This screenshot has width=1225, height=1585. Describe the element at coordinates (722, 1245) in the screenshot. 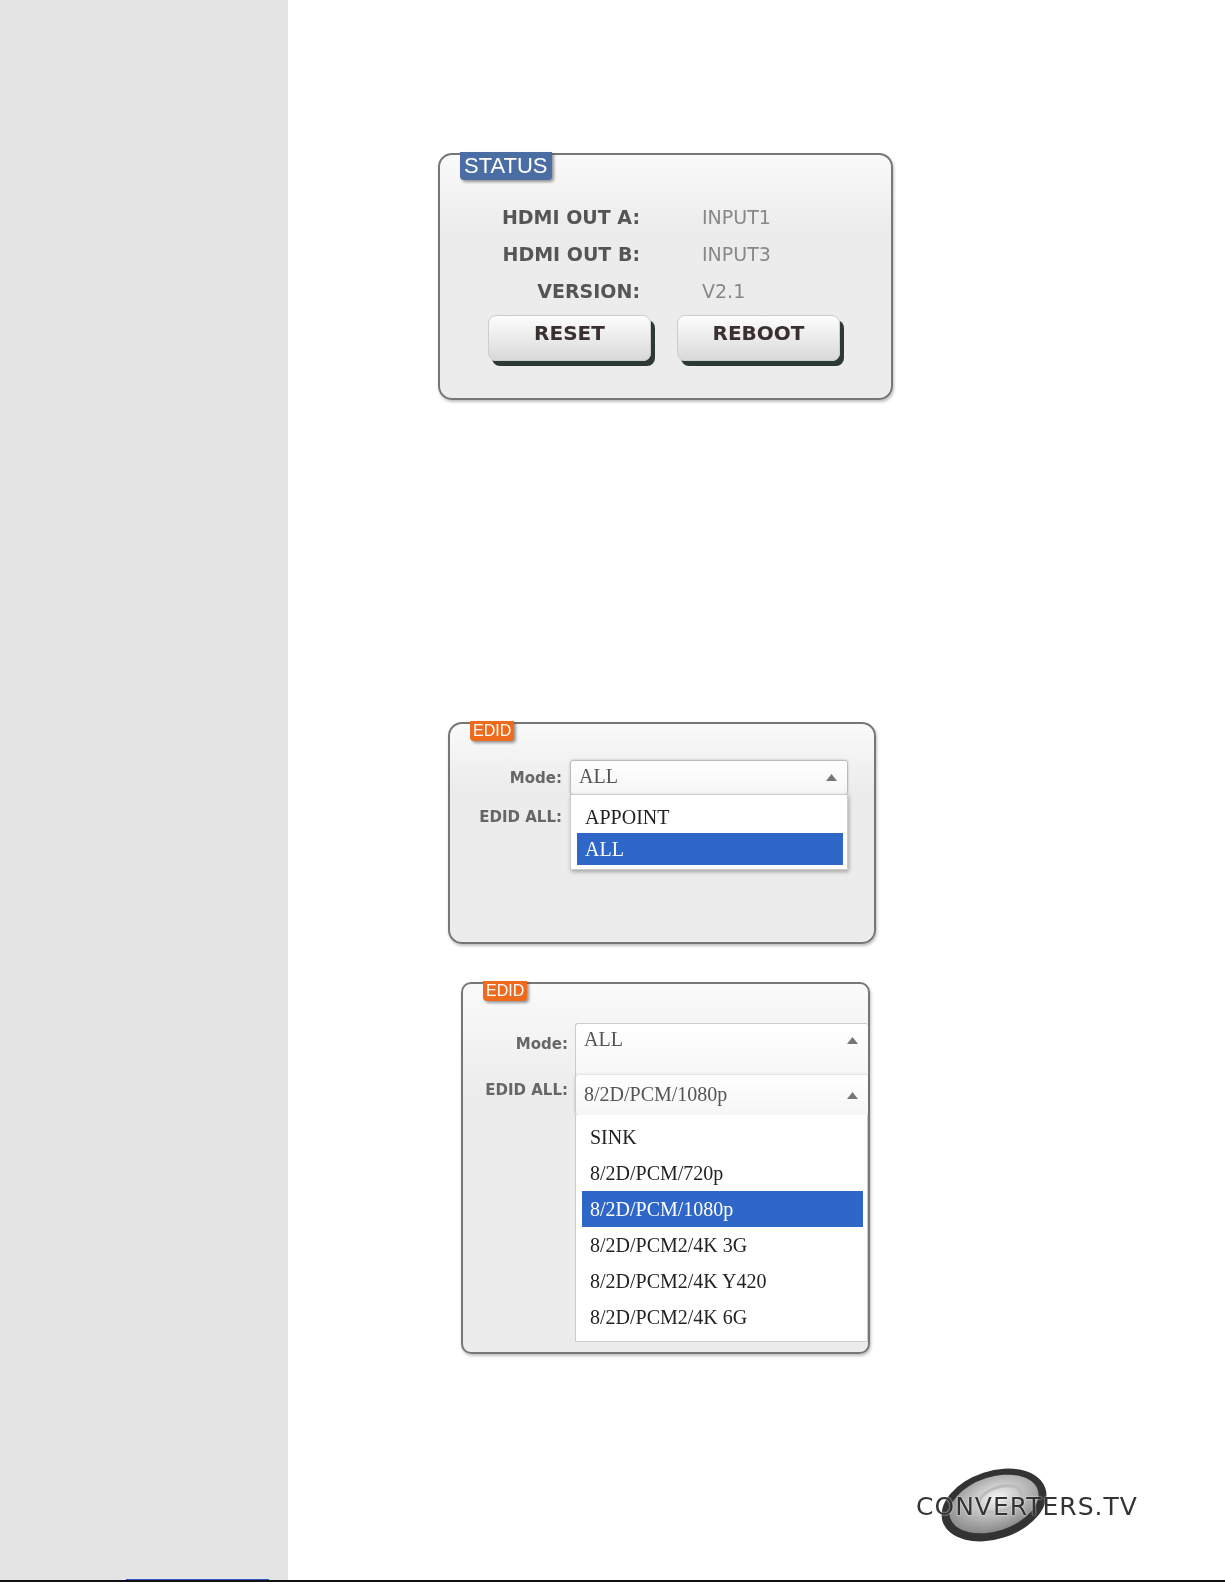

I see `dropdown-option: 8/2D/PCM2/4K 3G` at that location.